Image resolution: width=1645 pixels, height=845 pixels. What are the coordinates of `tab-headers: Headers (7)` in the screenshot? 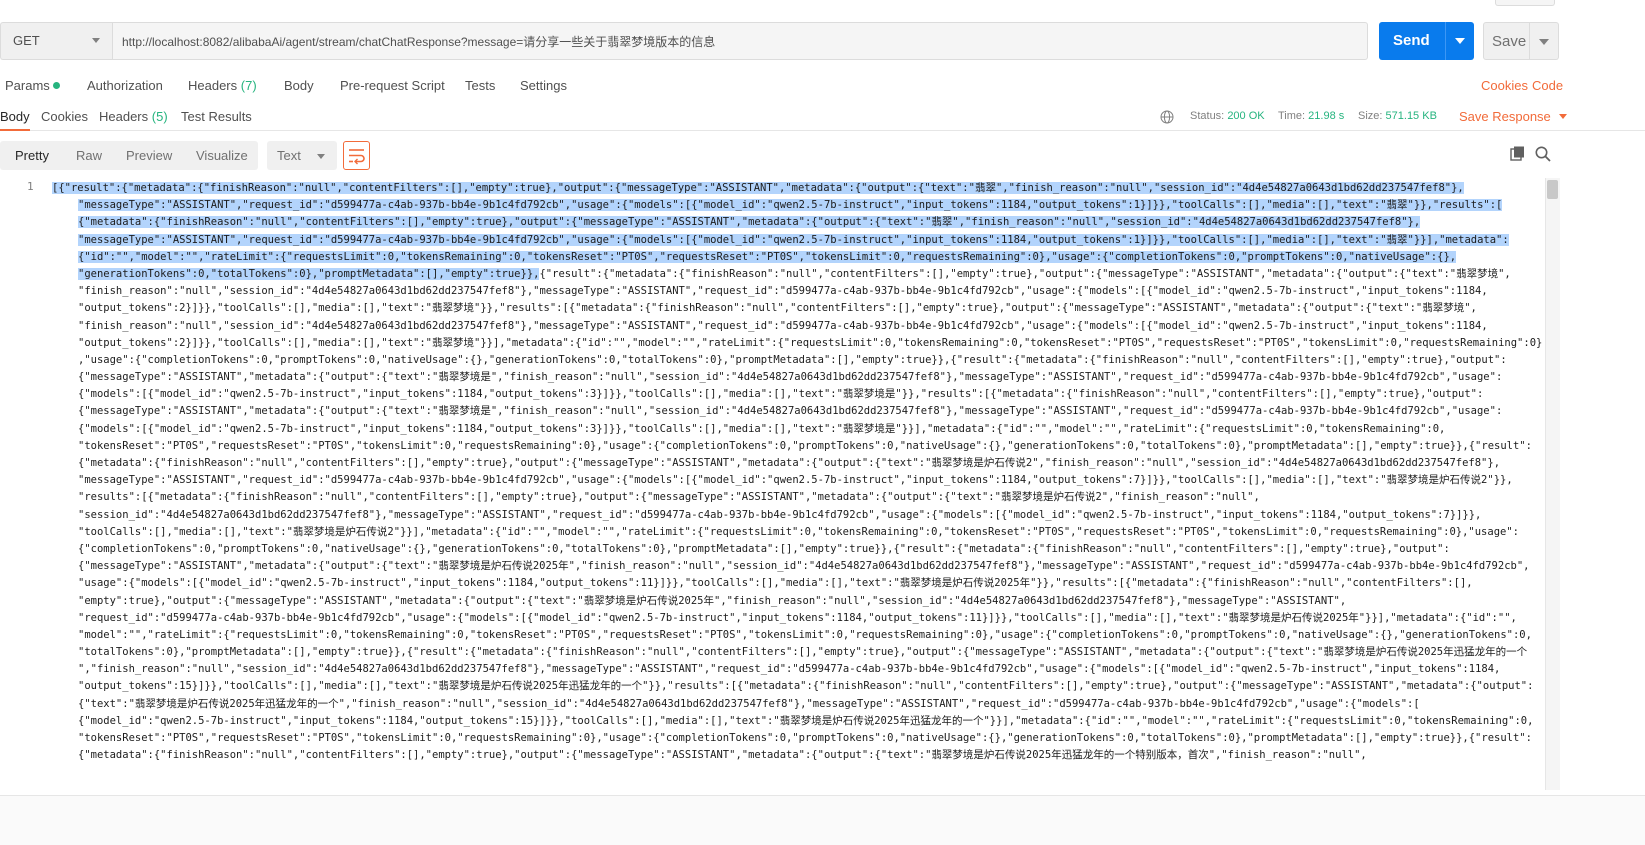 It's located at (222, 85).